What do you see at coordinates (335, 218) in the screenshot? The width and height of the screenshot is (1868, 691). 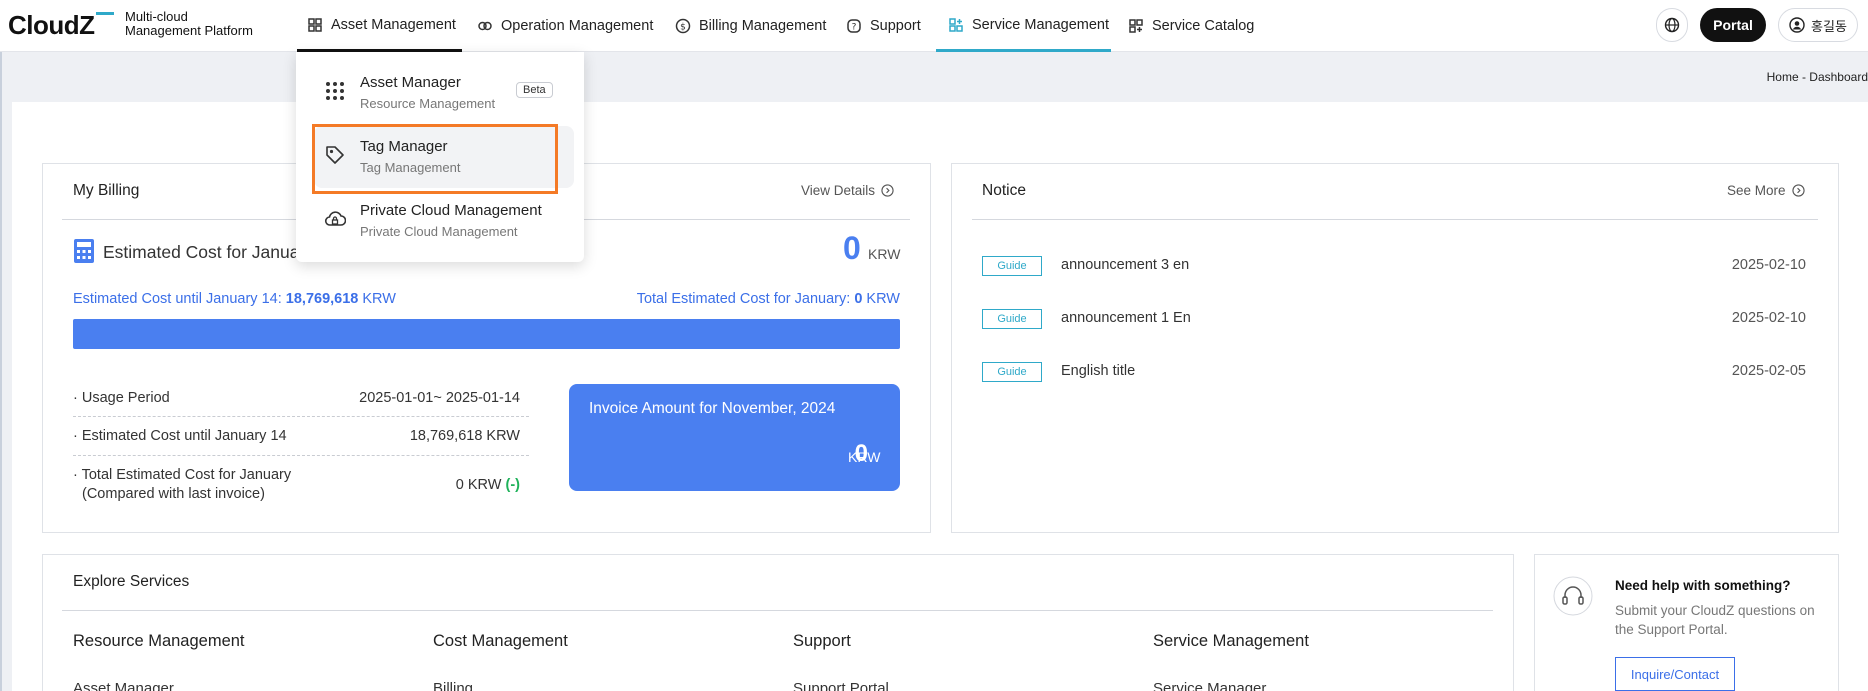 I see `cloud-lock-icon` at bounding box center [335, 218].